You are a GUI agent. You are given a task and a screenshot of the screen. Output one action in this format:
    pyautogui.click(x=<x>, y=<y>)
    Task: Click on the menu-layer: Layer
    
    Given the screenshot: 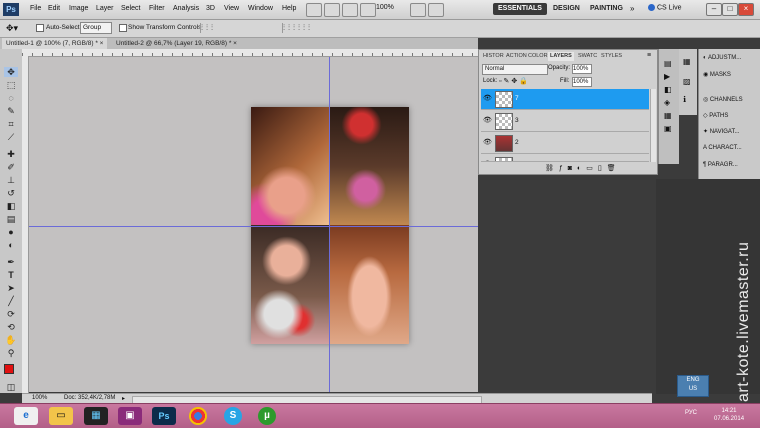 What is the action you would take?
    pyautogui.click(x=105, y=8)
    